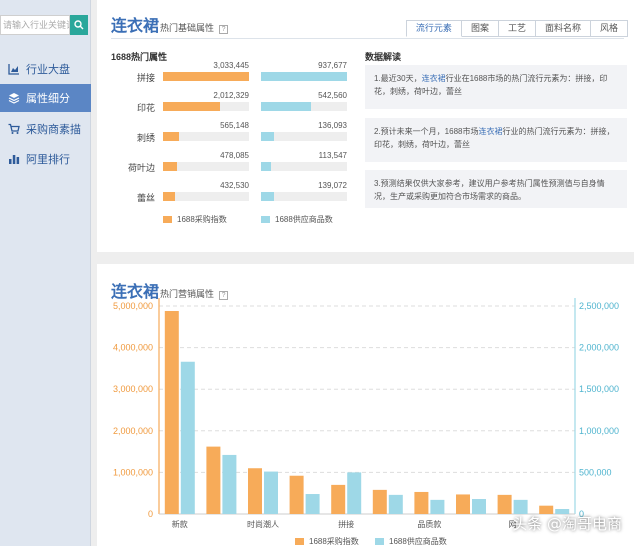  I want to click on x-axis-tick-label: 时尚潮人, so click(263, 524).